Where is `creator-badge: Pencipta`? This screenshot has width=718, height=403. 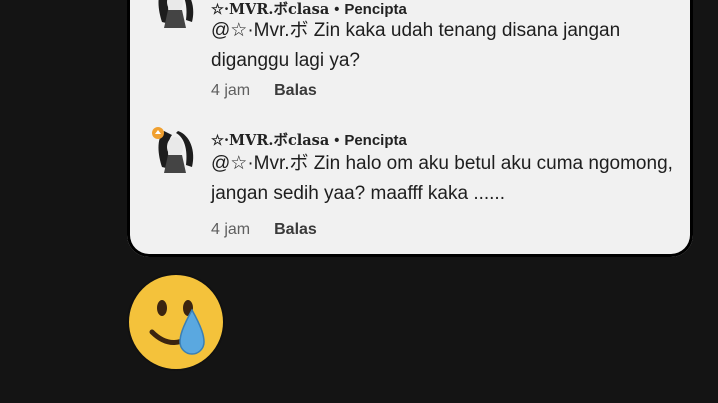 creator-badge: Pencipta is located at coordinates (375, 140).